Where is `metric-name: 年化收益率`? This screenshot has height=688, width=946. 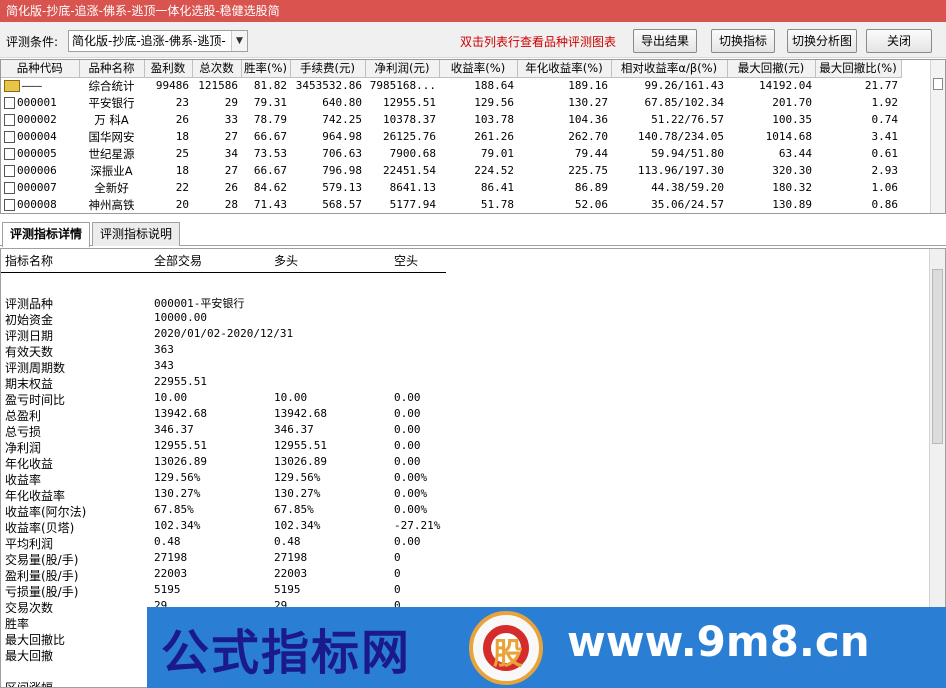 metric-name: 年化收益率 is located at coordinates (35, 496).